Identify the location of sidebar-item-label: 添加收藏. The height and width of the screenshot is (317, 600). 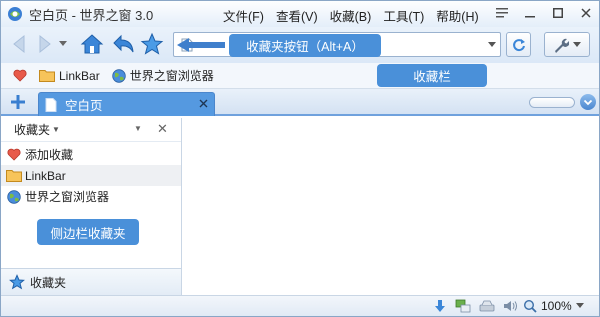
(49, 155).